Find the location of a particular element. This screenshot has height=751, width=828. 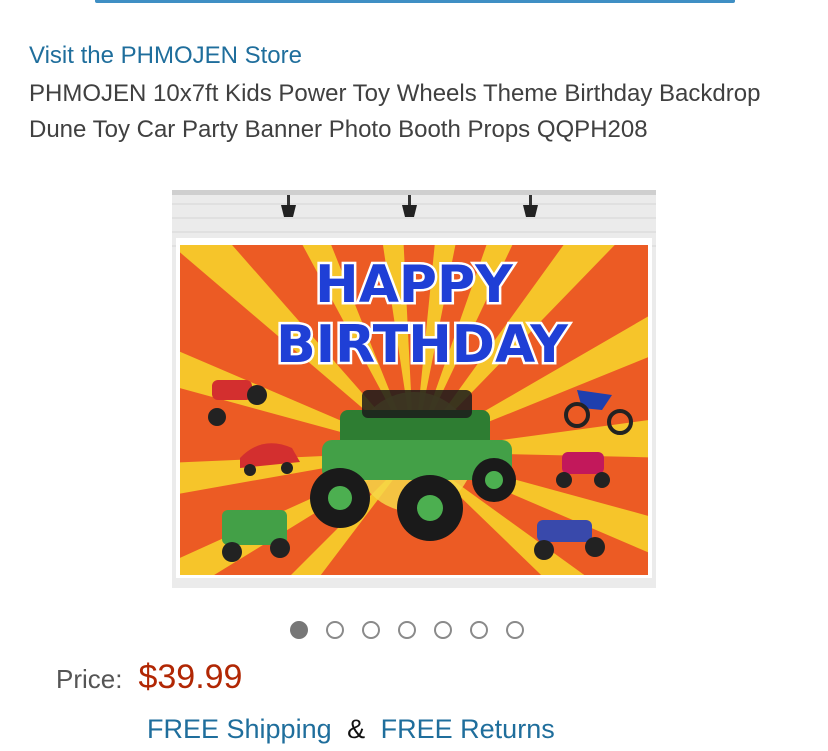

shipping-row: FREE Shipping & FREE Returns is located at coordinates (351, 729).